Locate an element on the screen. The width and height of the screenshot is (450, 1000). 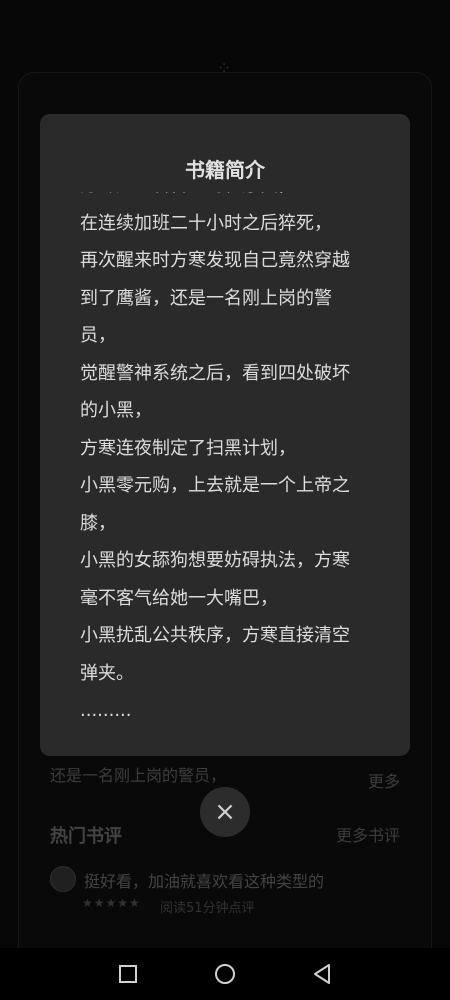
square-icon is located at coordinates (128, 974).